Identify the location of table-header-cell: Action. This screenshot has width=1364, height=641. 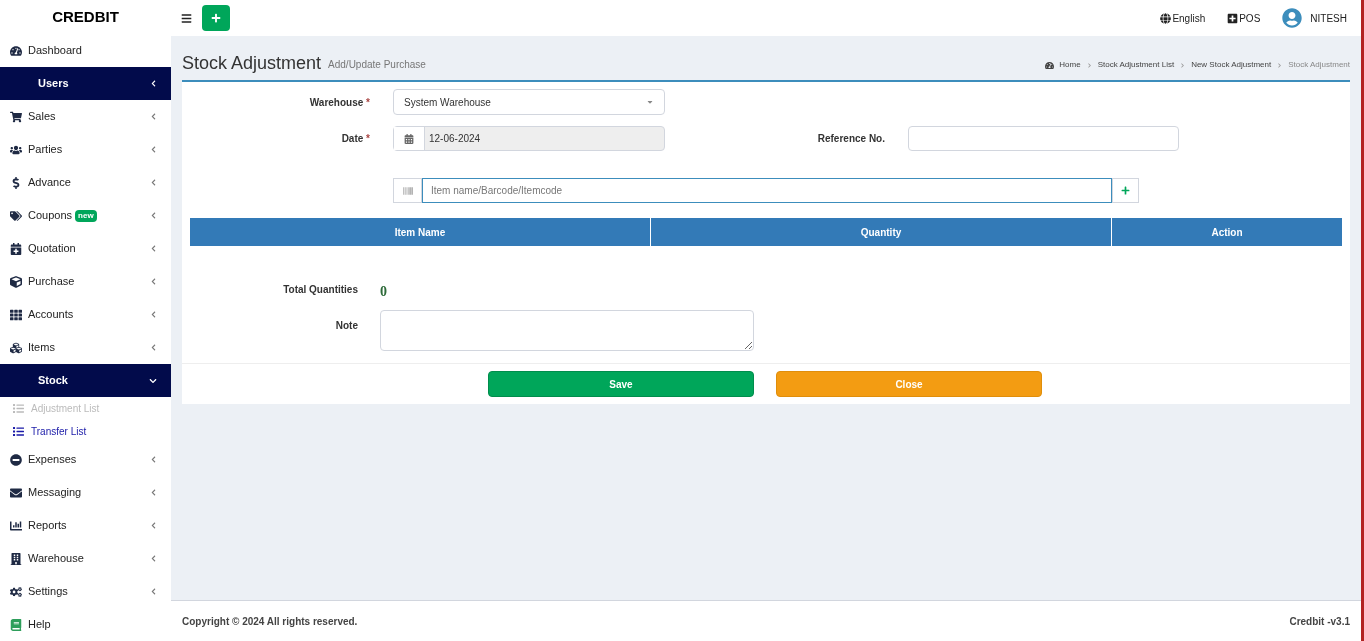
(1227, 232).